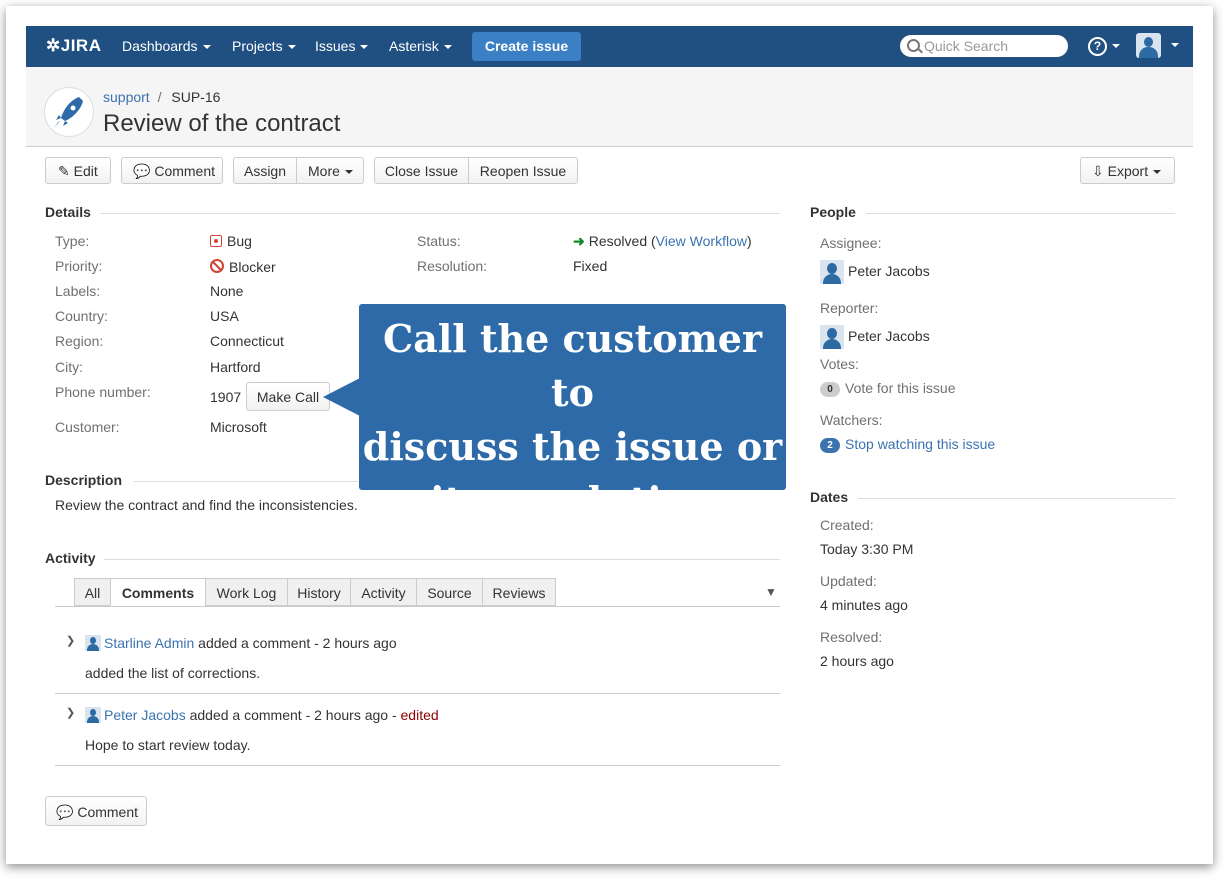 Image resolution: width=1227 pixels, height=895 pixels. What do you see at coordinates (65, 812) in the screenshot?
I see `speech-bubble-icon: 💬` at bounding box center [65, 812].